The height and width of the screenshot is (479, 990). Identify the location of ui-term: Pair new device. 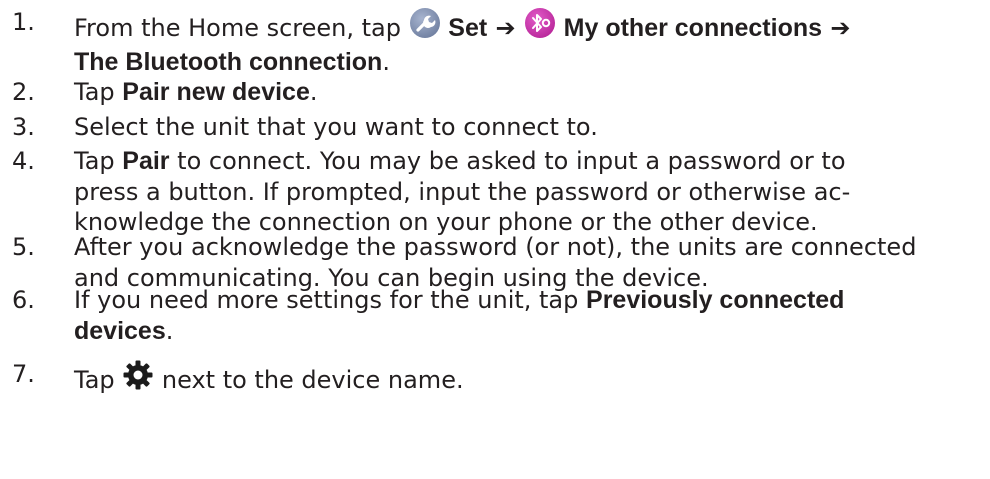
(216, 92).